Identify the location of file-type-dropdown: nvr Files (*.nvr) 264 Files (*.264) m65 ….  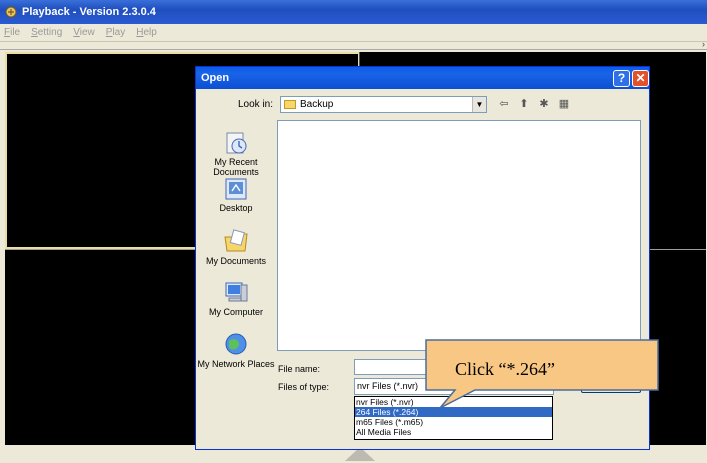
(453, 418).